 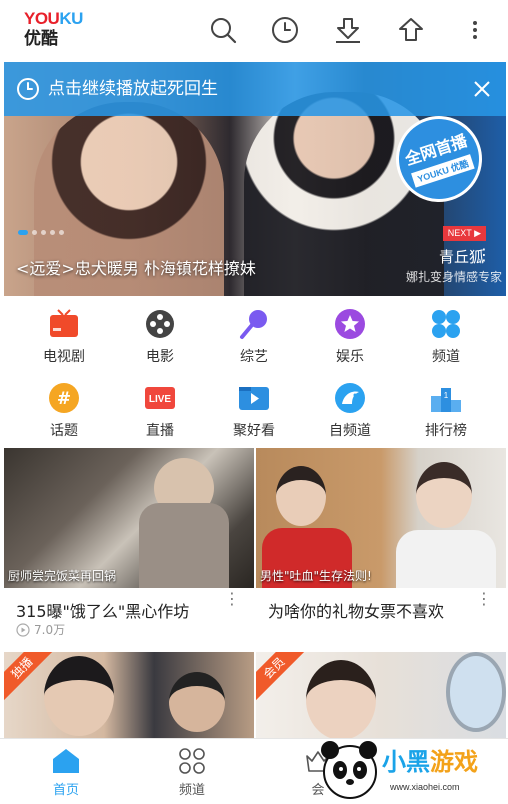 I want to click on category-label: 频道, so click(x=446, y=357).